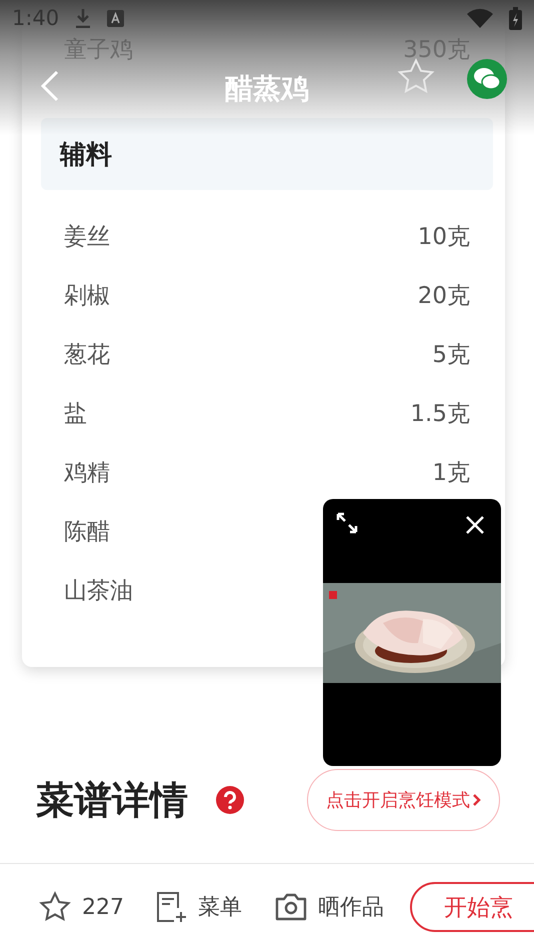 This screenshot has width=534, height=950. What do you see at coordinates (36, 18) in the screenshot?
I see `status-time: 1:40` at bounding box center [36, 18].